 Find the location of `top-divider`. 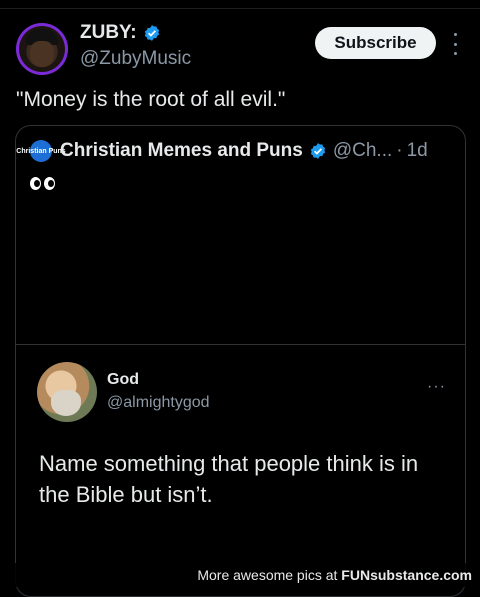

top-divider is located at coordinates (240, 4).